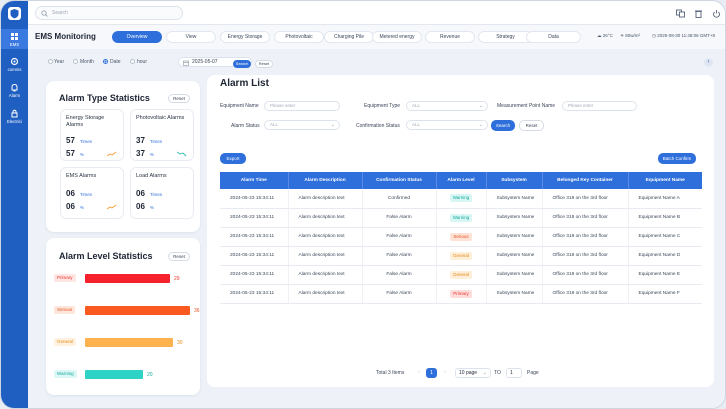 Image resolution: width=726 pixels, height=409 pixels. I want to click on column-header: Alarm Time, so click(254, 180).